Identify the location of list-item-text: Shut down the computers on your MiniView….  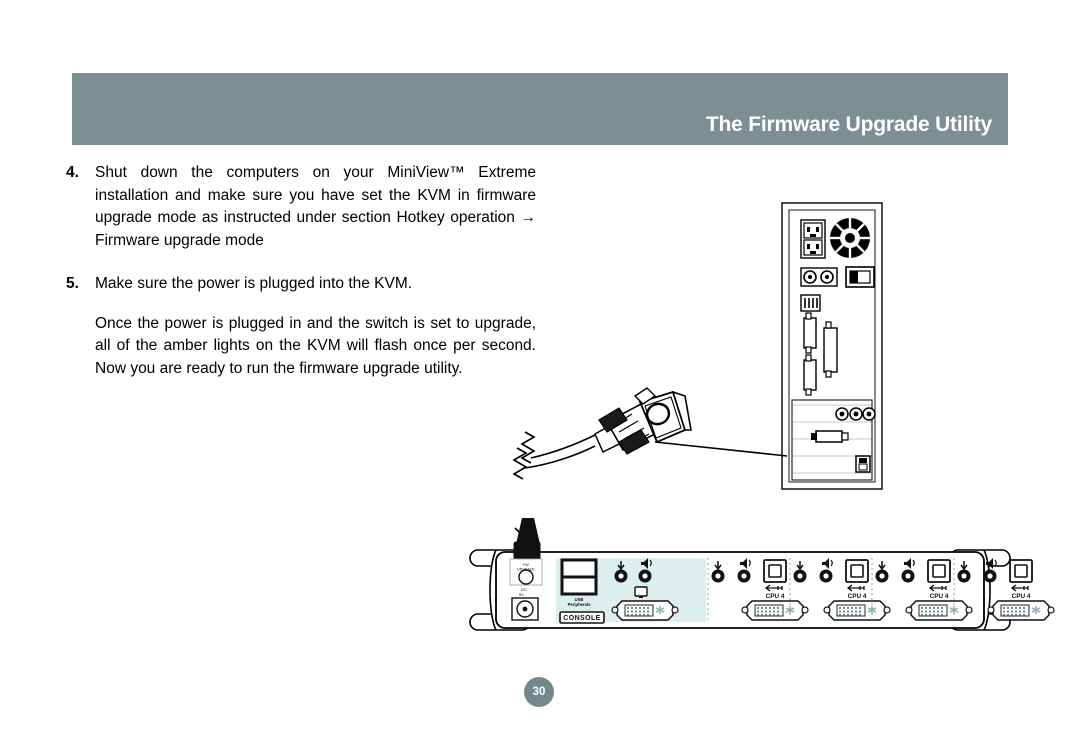
(315, 207).